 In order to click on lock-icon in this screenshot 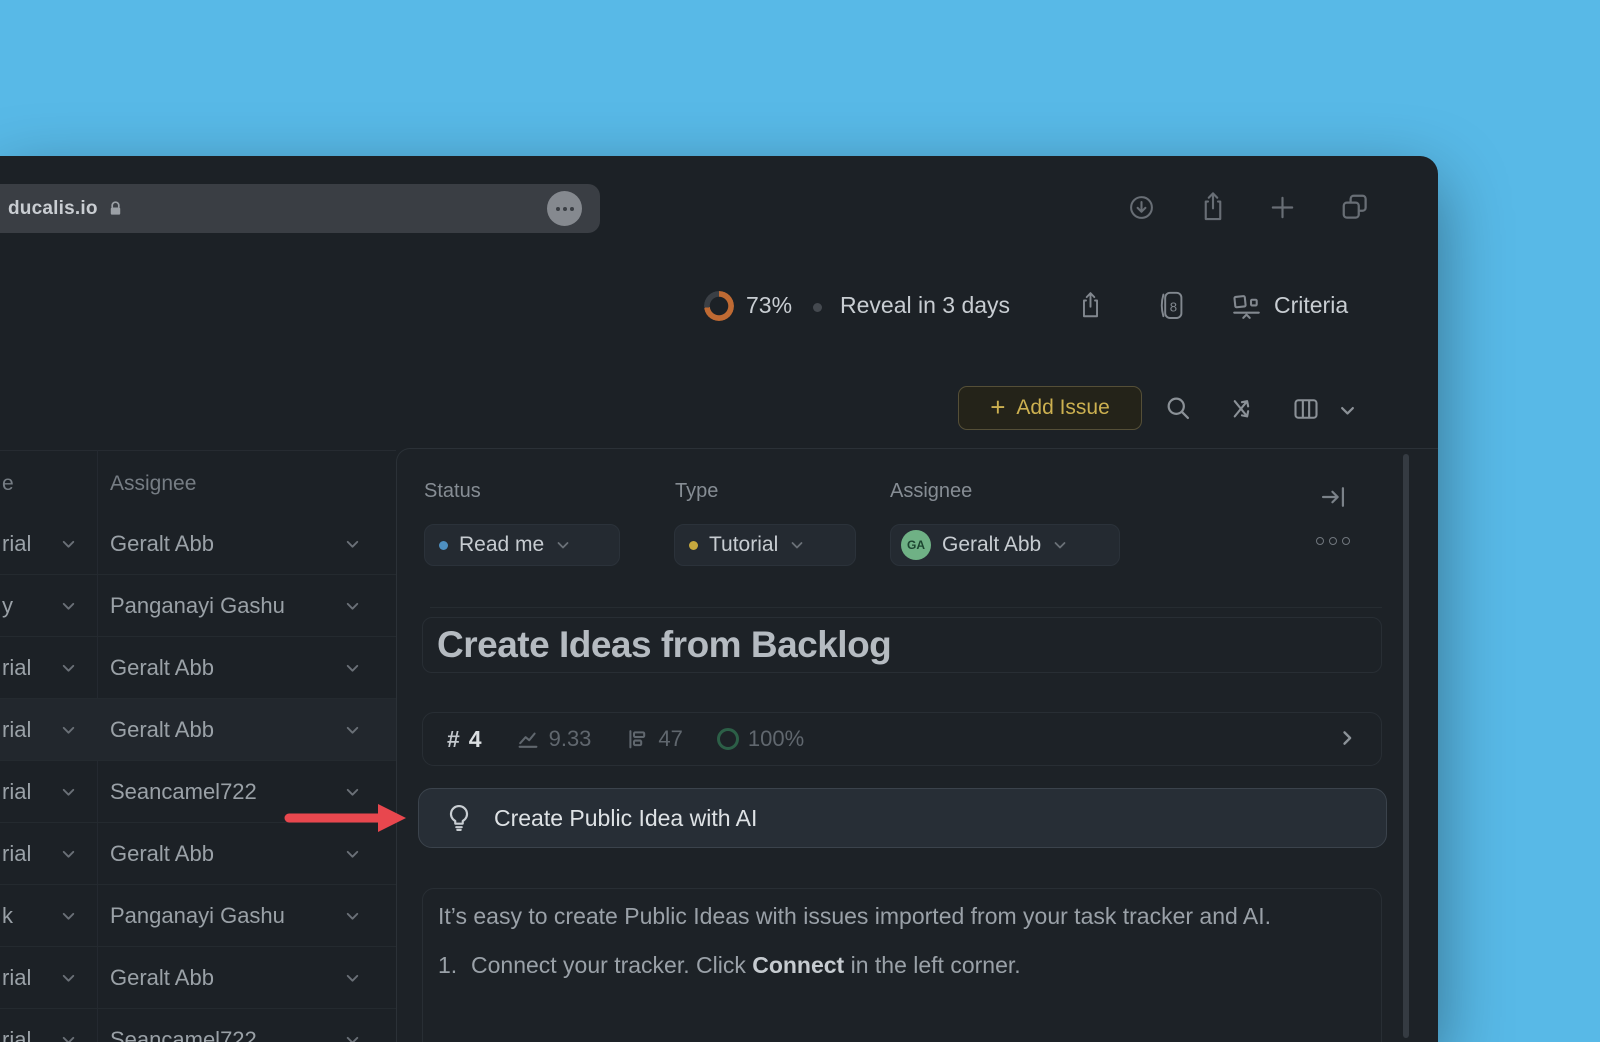, I will do `click(115, 208)`.